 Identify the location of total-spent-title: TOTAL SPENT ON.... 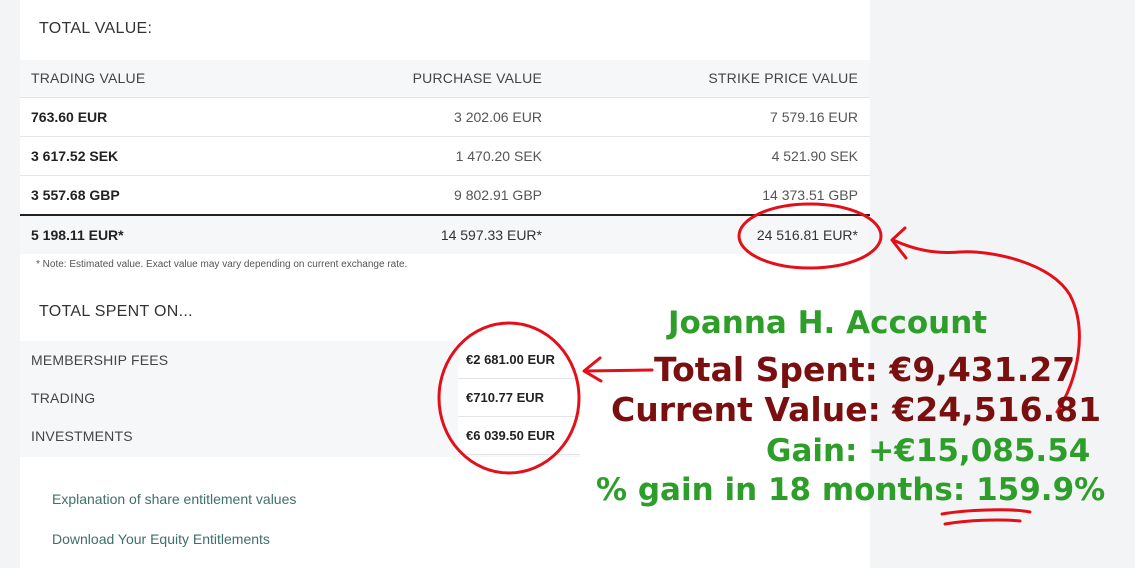
(116, 311).